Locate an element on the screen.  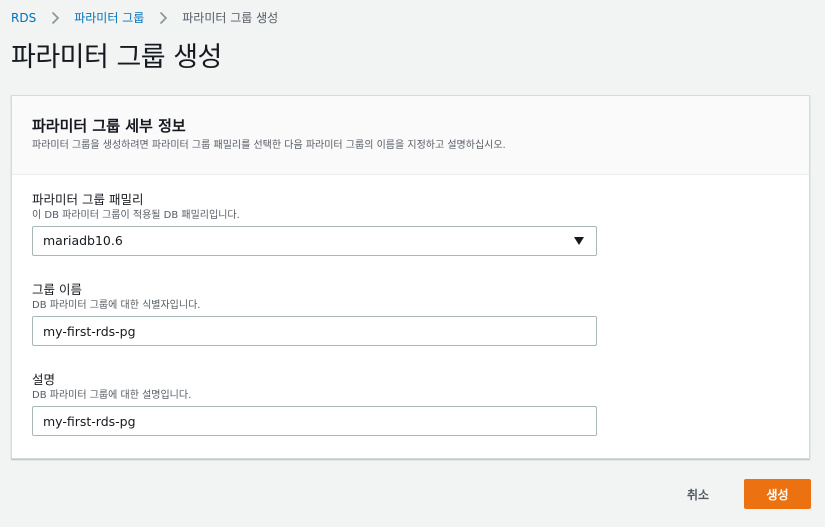
family-description: 이 DB 파라미터 그룹이 적용될 DB 패밀리입니다. is located at coordinates (136, 215).